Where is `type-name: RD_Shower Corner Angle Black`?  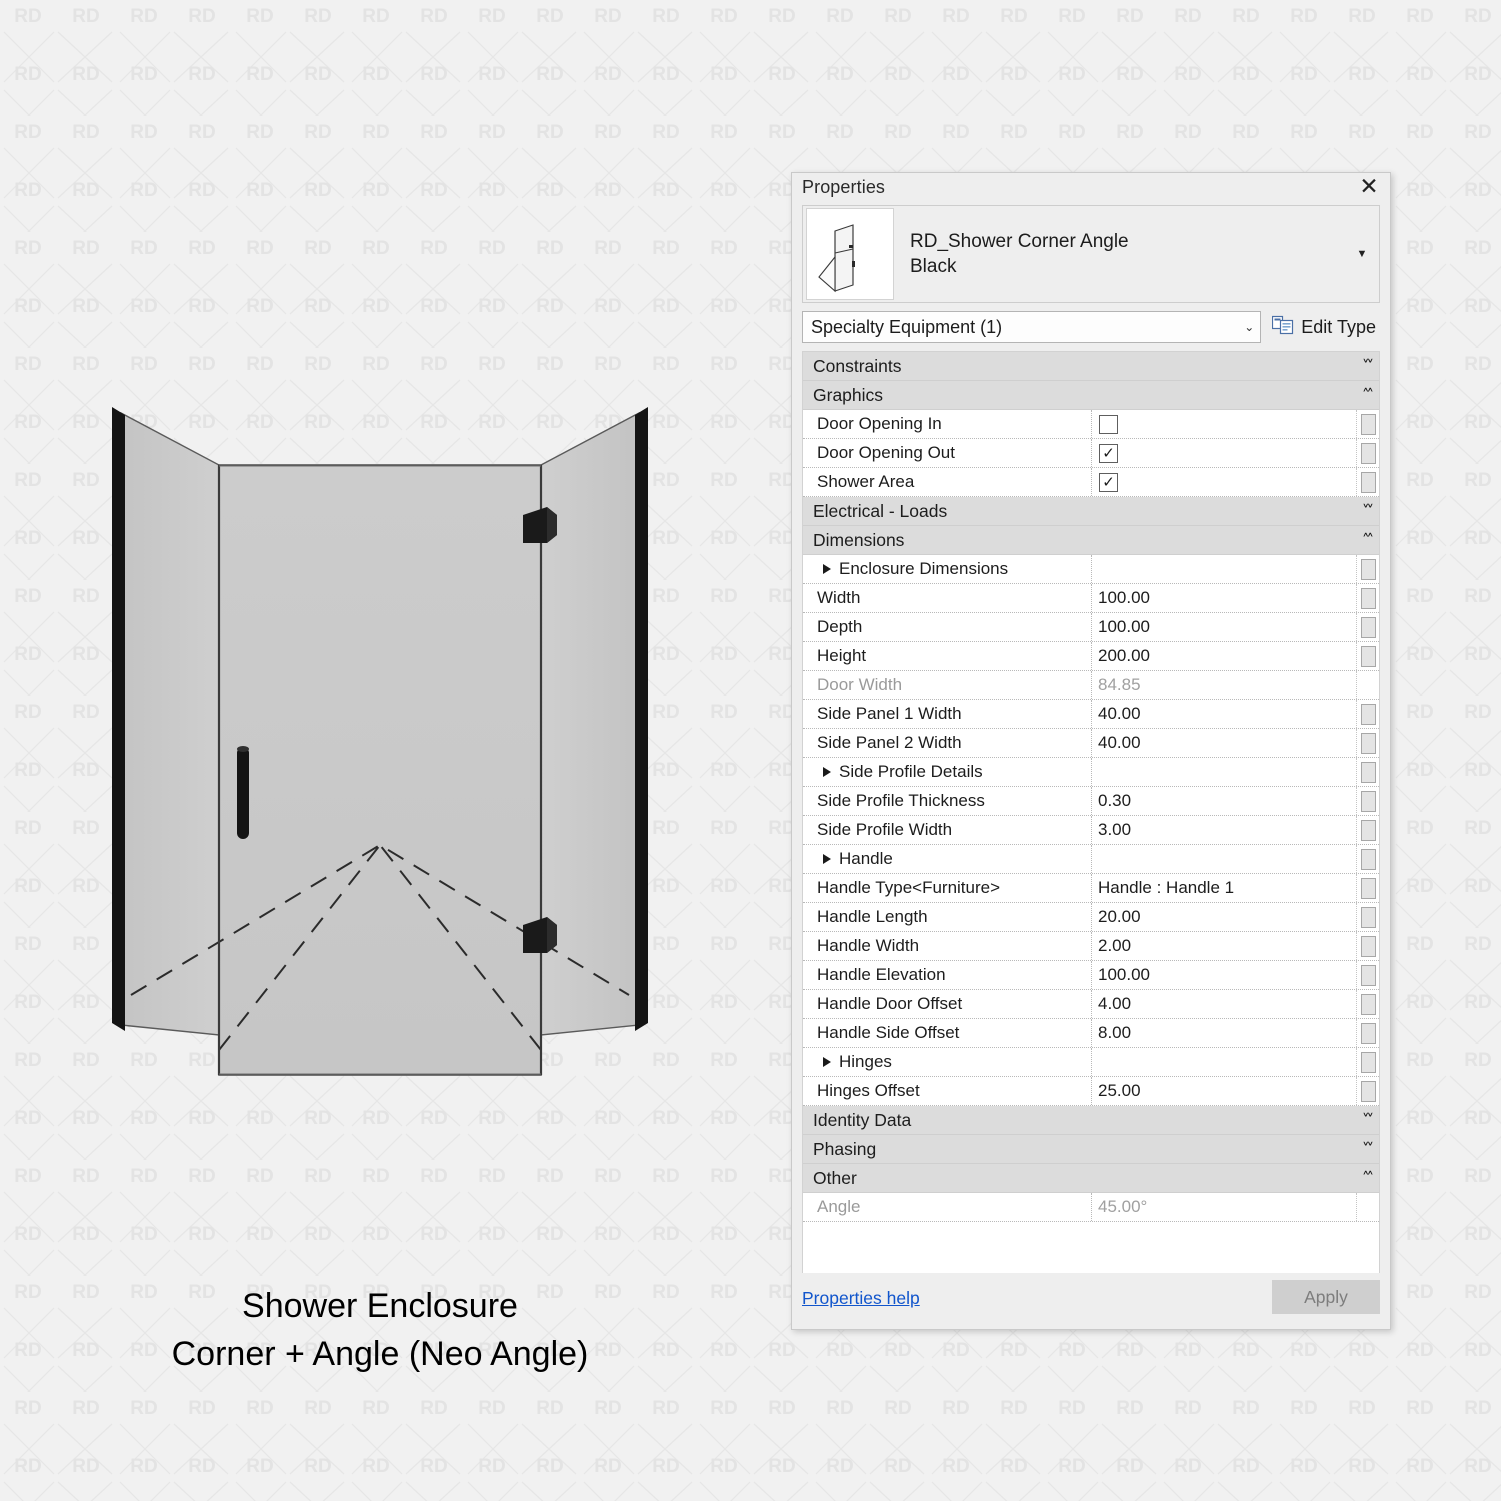
type-name: RD_Shower Corner Angle Black is located at coordinates (1129, 254).